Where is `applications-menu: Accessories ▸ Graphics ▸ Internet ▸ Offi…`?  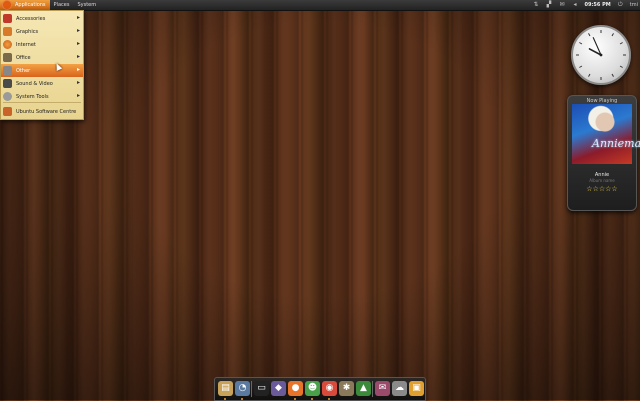
applications-menu: Accessories ▸ Graphics ▸ Internet ▸ Offi… is located at coordinates (42, 65).